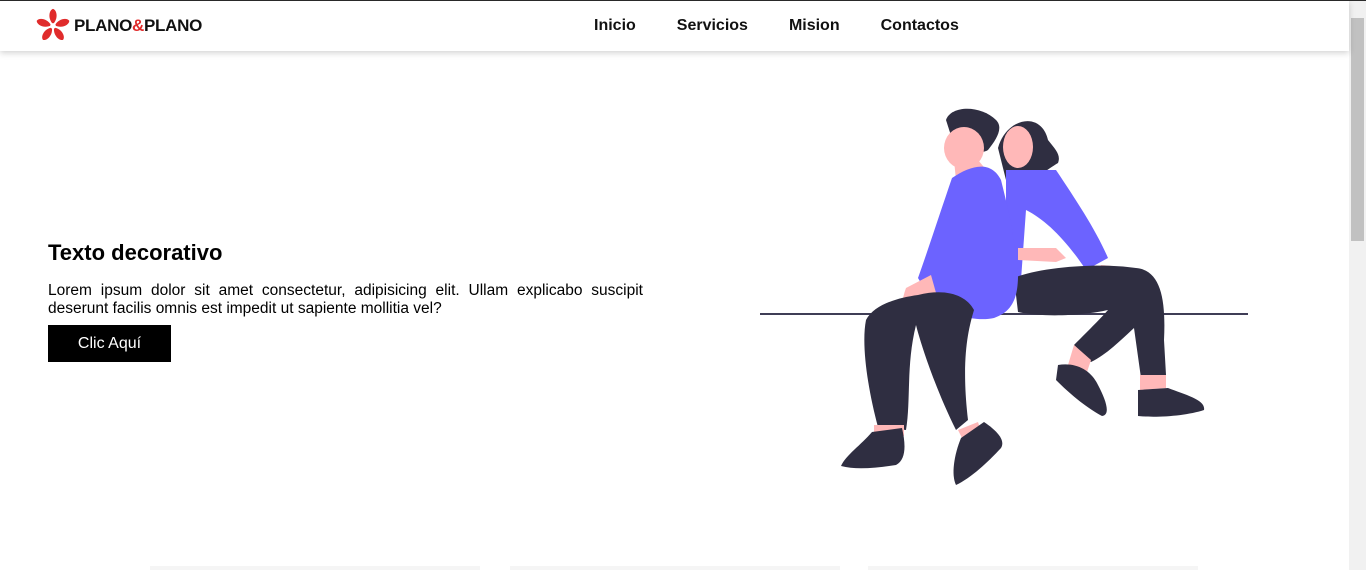 Image resolution: width=1366 pixels, height=570 pixels. I want to click on nav-link-inicio: Inicio, so click(615, 26).